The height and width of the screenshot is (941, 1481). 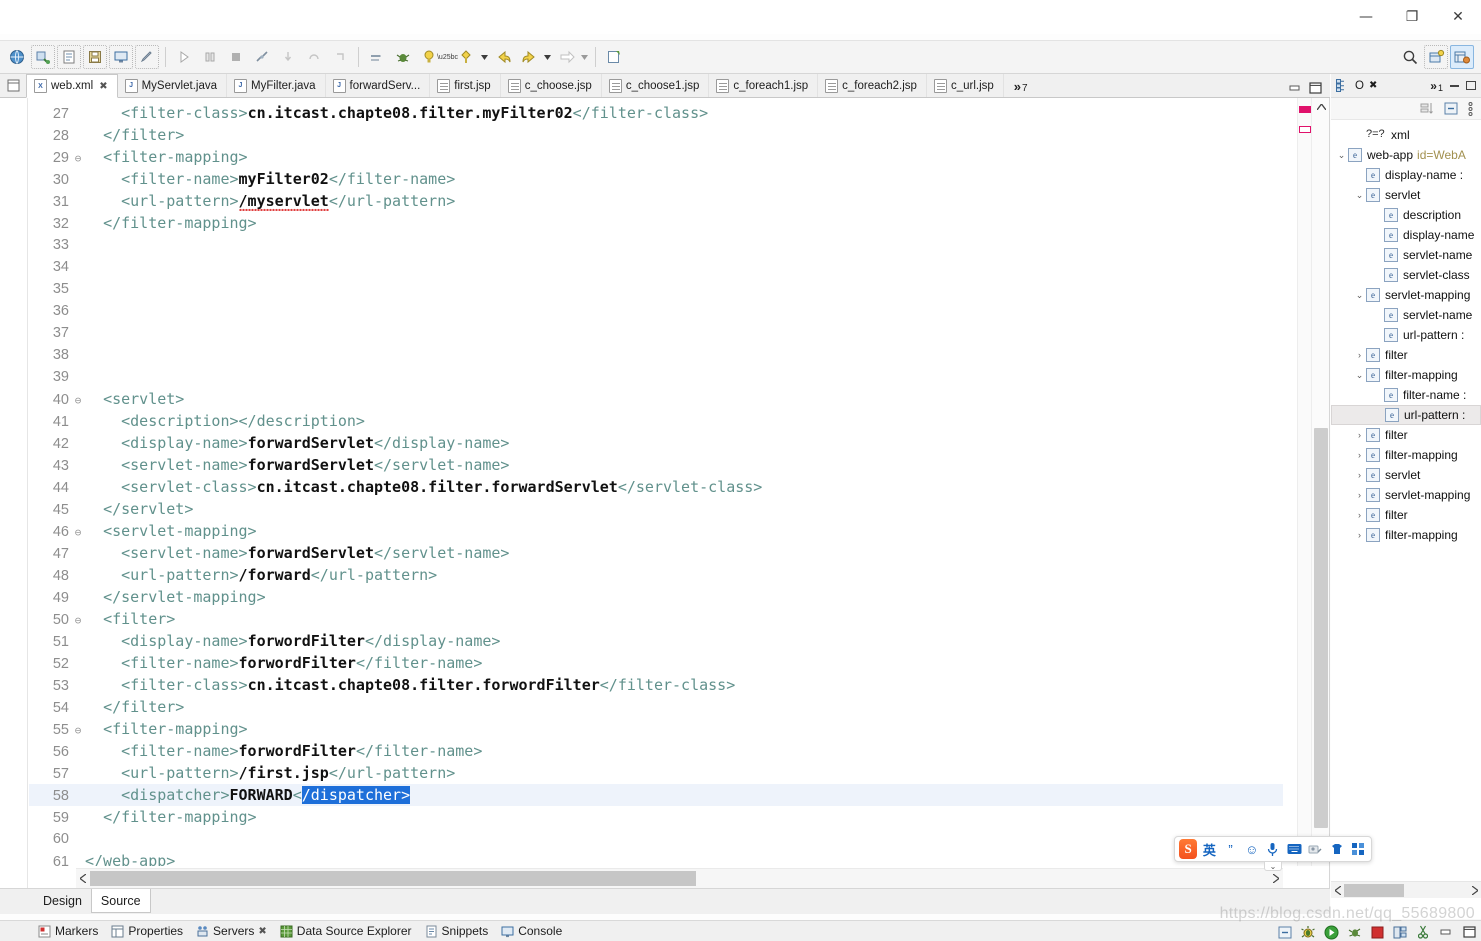 What do you see at coordinates (1406, 195) in the screenshot?
I see `outline-node-servlet: ⌄ e servlet` at bounding box center [1406, 195].